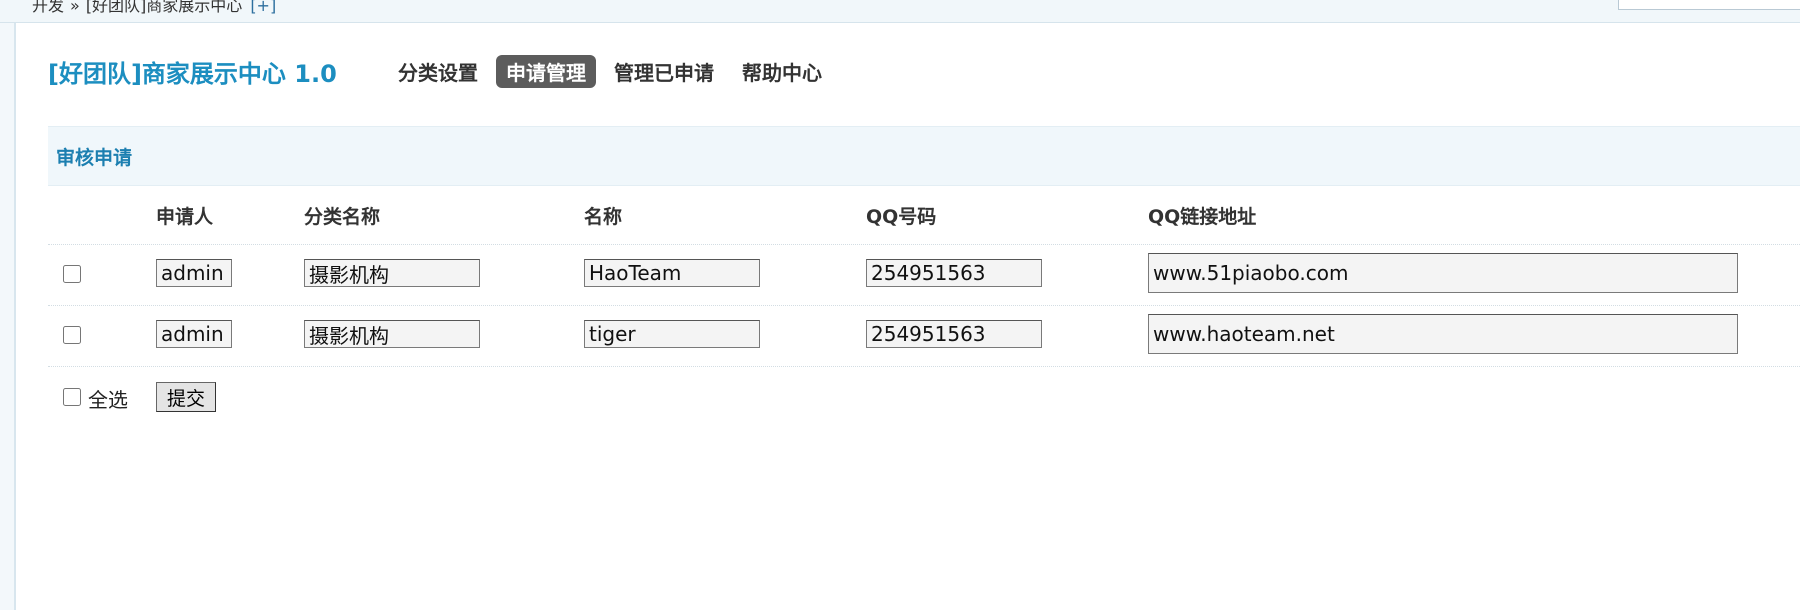  I want to click on top-bar: 开发 » [好团队]商家展示中心 [+], so click(900, 11).